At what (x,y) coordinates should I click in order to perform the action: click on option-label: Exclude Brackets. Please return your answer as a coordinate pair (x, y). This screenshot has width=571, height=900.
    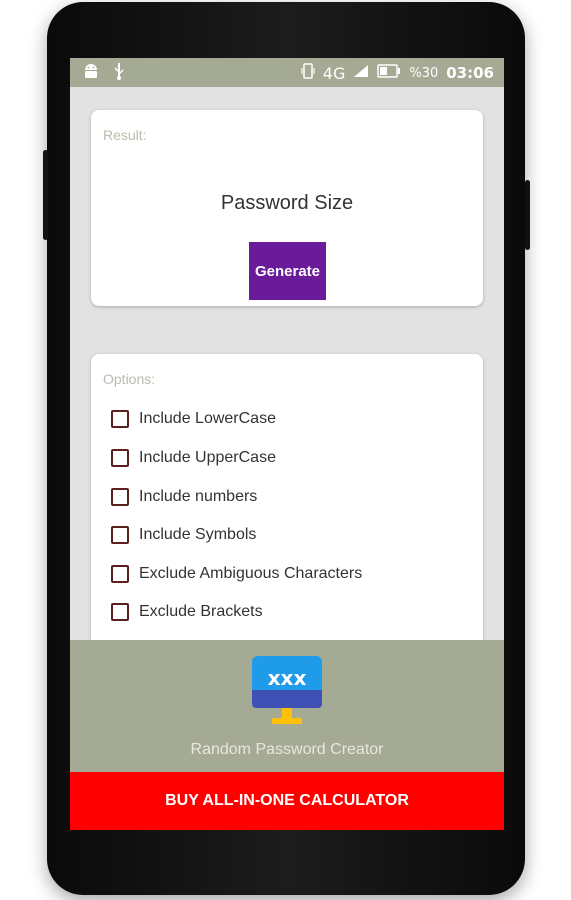
    Looking at the image, I should click on (201, 611).